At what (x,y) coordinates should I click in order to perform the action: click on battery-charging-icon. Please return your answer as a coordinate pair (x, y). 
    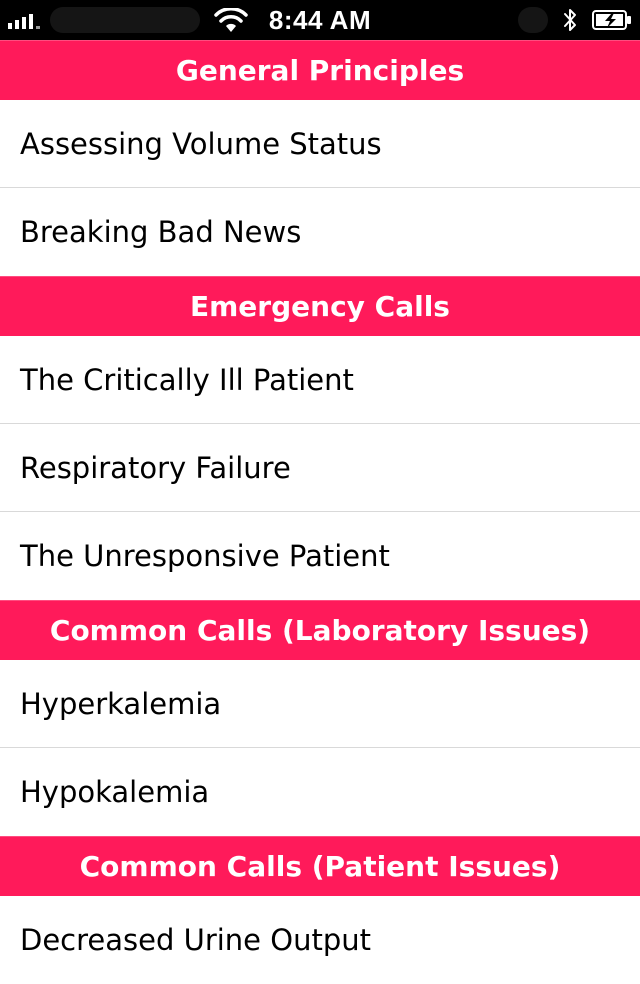
    Looking at the image, I should click on (611, 20).